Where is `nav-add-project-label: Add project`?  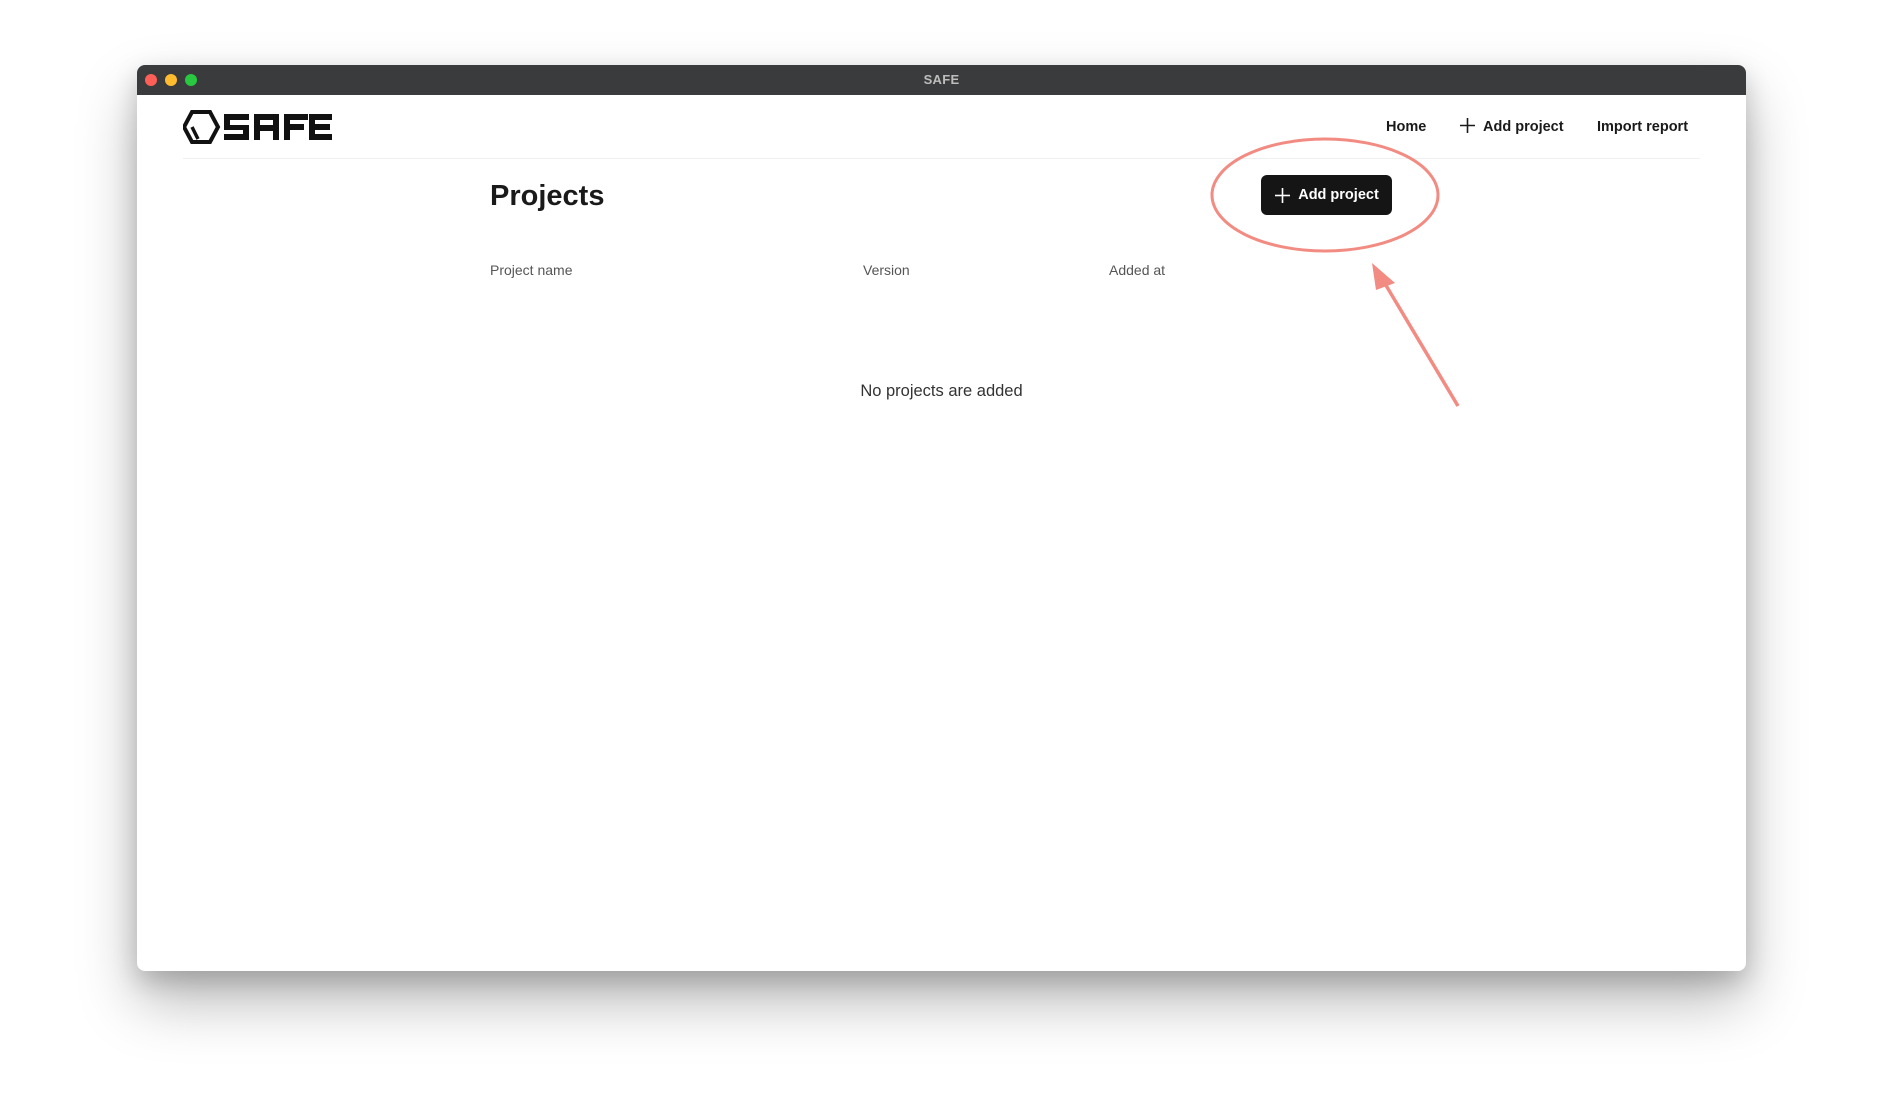 nav-add-project-label: Add project is located at coordinates (1523, 127).